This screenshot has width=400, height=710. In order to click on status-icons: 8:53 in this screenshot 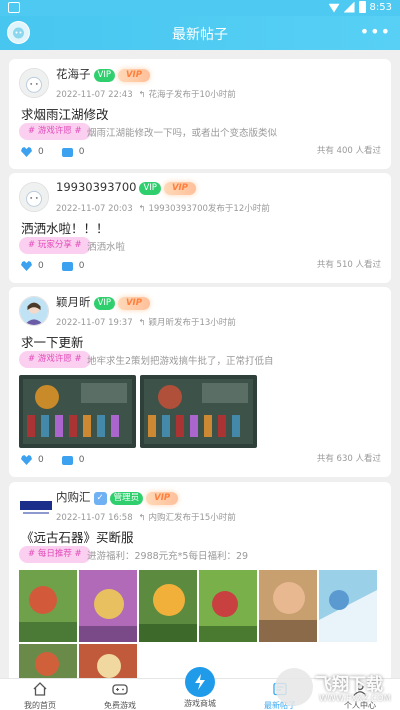, I will do `click(360, 7)`.